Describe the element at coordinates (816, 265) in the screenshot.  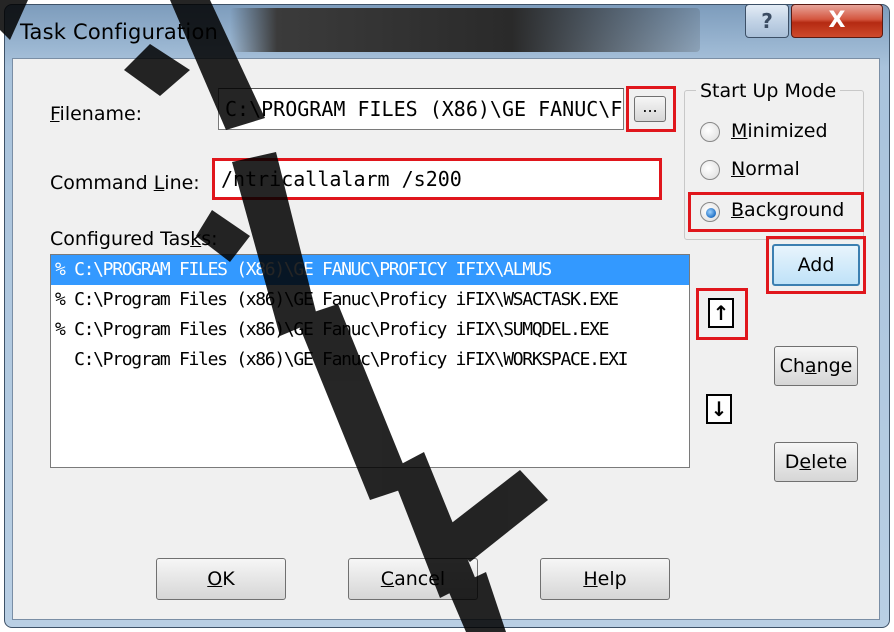
I see `add-button: Add` at that location.